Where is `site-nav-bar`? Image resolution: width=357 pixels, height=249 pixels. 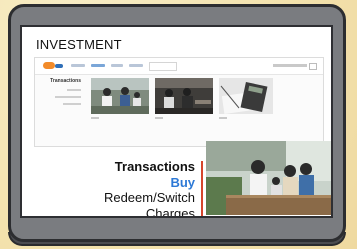
site-nav-bar is located at coordinates (179, 66).